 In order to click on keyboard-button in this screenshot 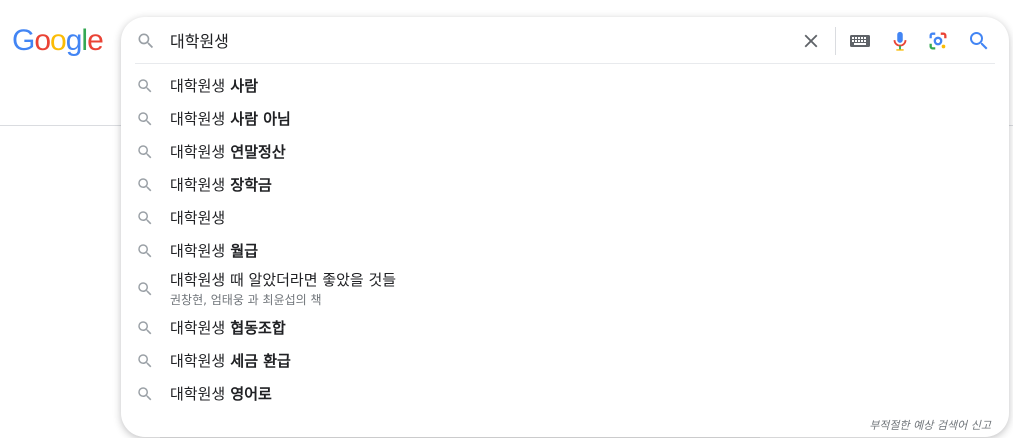, I will do `click(860, 41)`.